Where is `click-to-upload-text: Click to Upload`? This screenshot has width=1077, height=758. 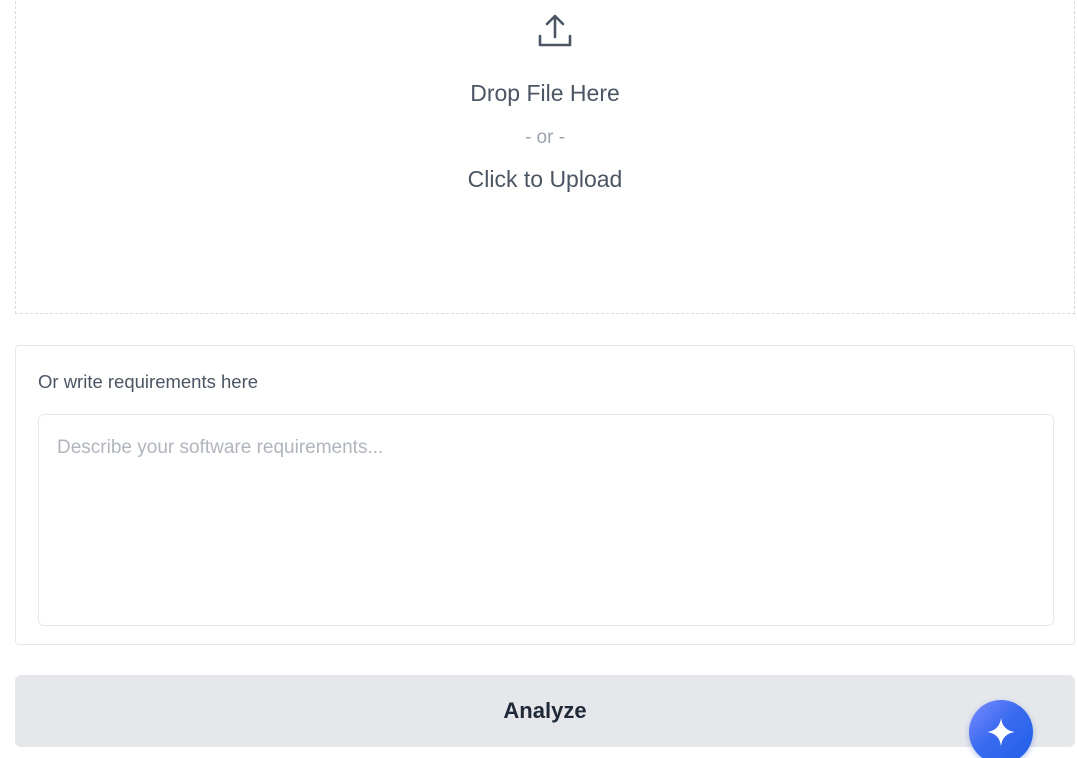 click-to-upload-text: Click to Upload is located at coordinates (545, 179).